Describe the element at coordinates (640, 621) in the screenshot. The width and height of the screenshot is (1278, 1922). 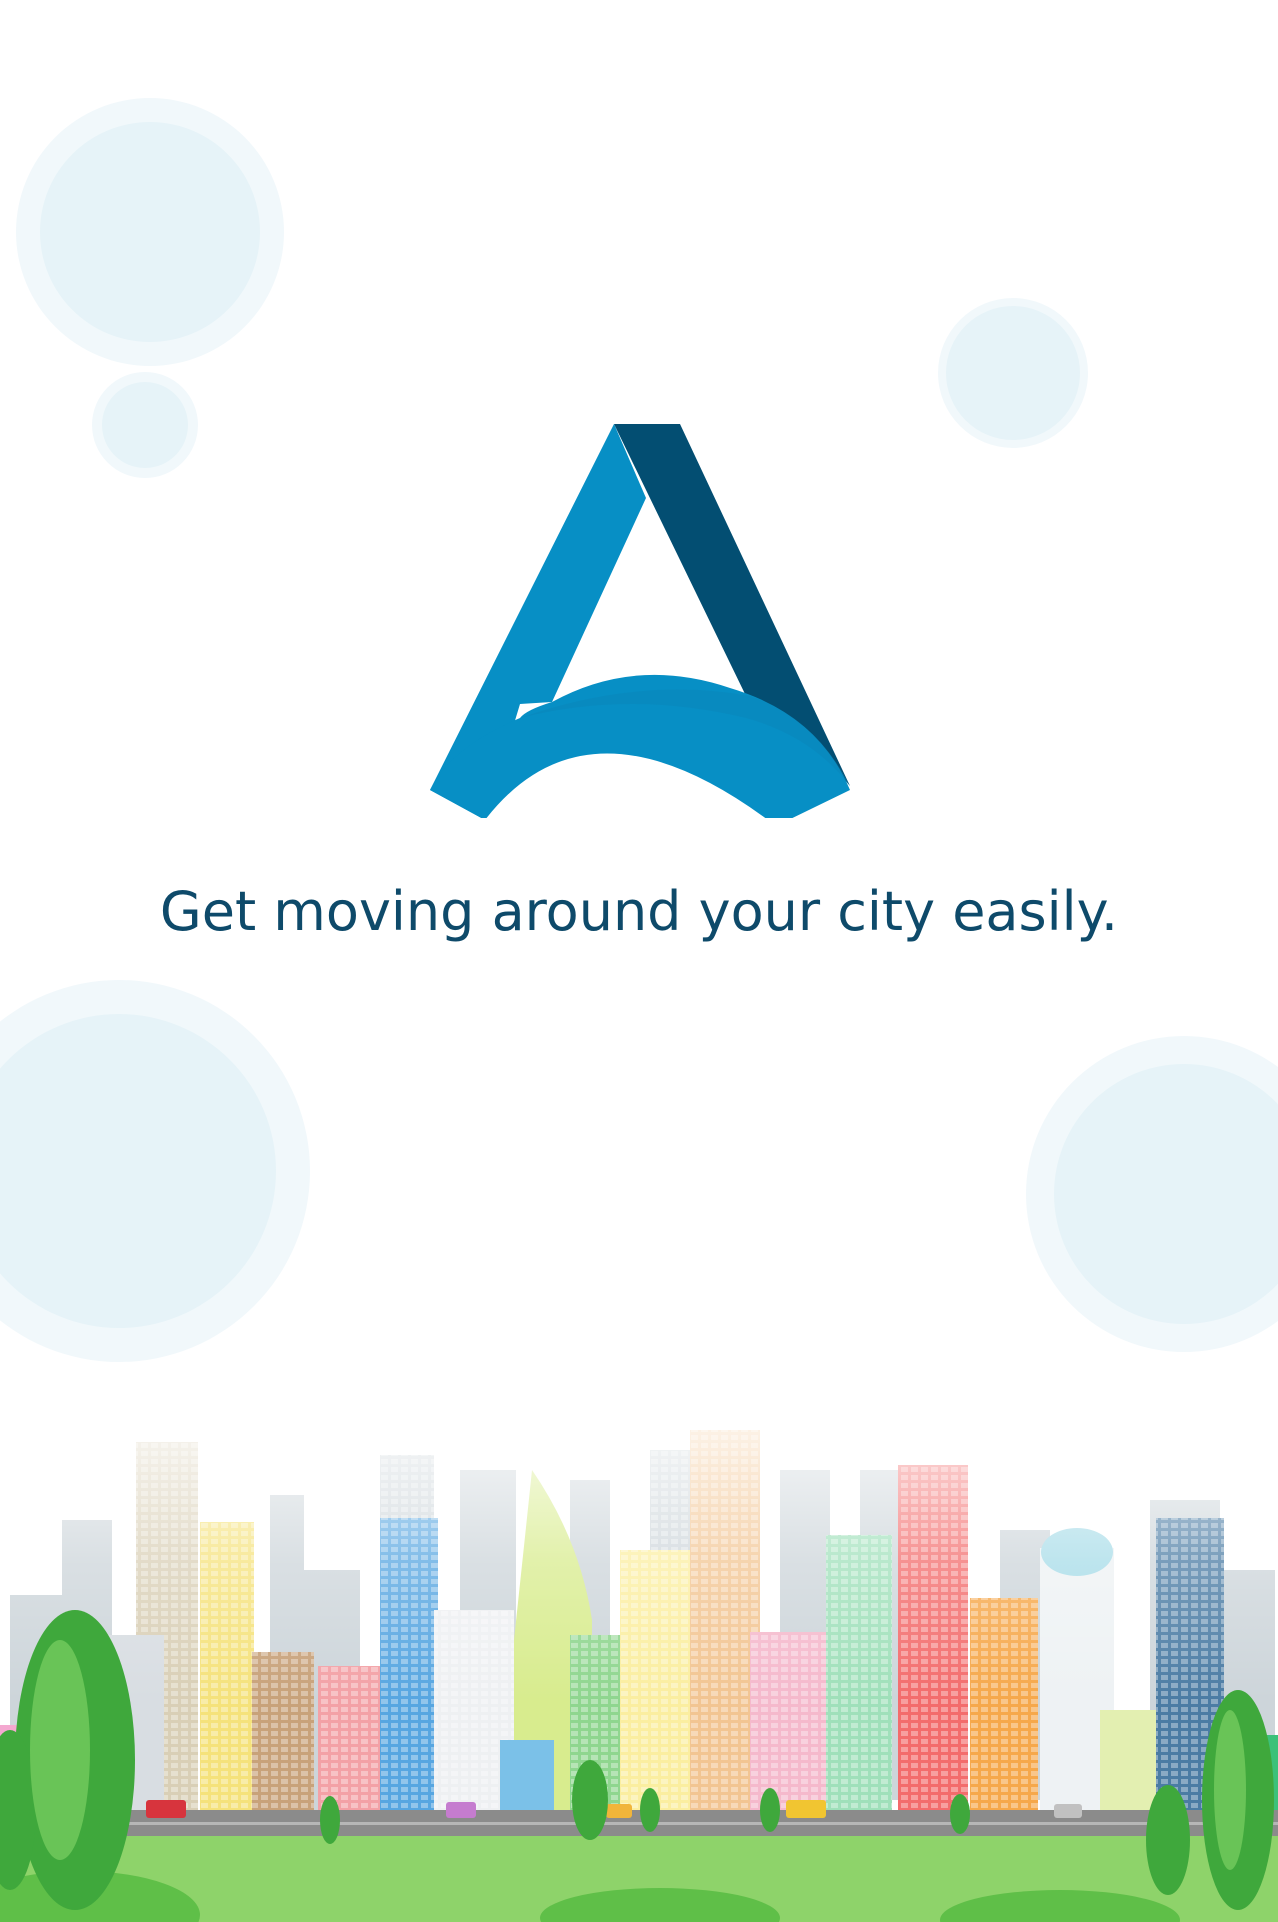
I see `a-arch-logo-icon` at that location.